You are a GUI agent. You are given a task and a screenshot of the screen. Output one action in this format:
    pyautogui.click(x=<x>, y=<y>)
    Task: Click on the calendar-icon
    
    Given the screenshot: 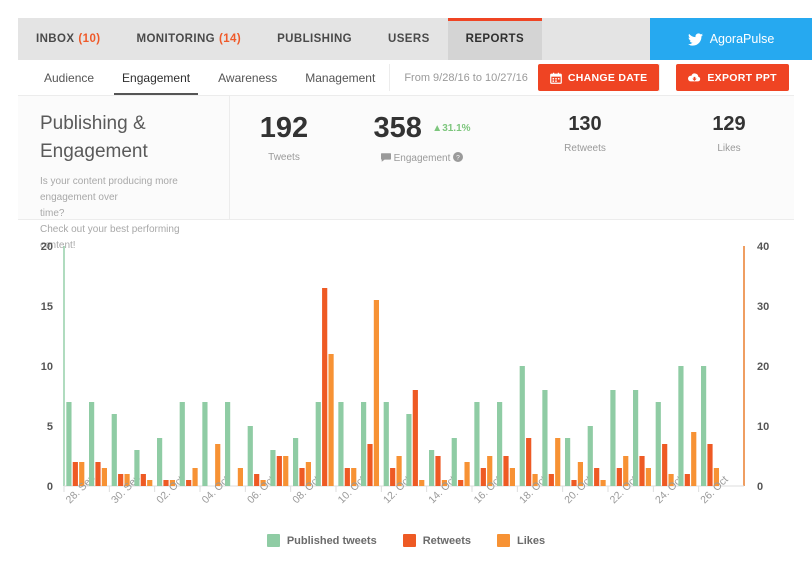 What is the action you would take?
    pyautogui.click(x=555, y=78)
    